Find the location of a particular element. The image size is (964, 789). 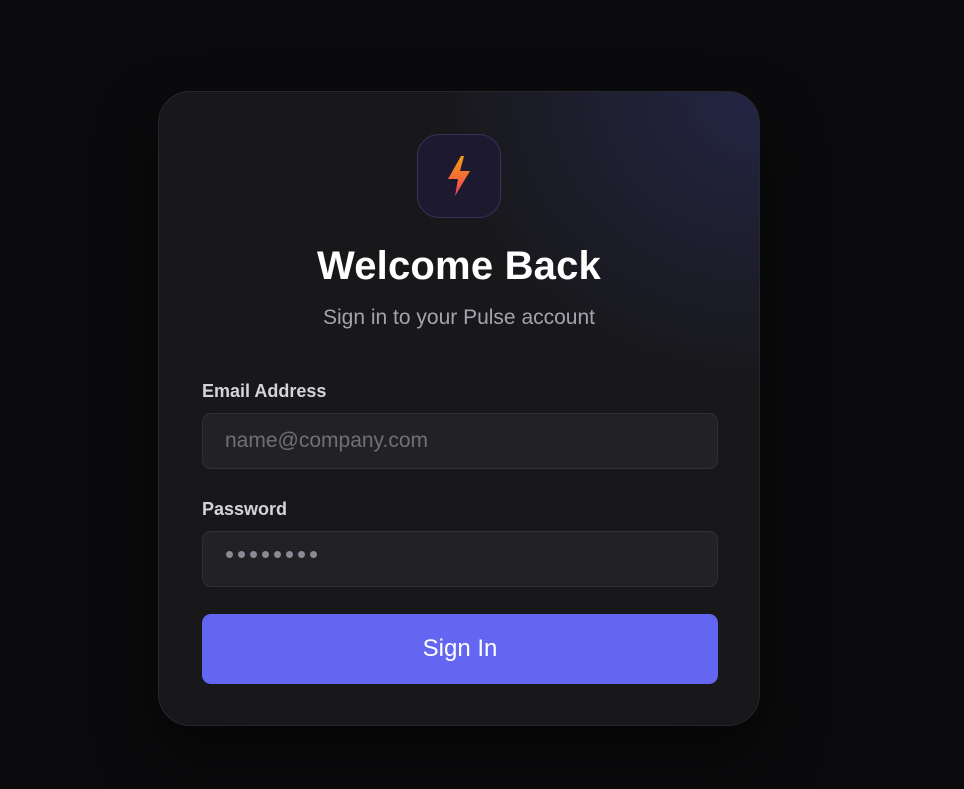

email-label: Email Address is located at coordinates (264, 391).